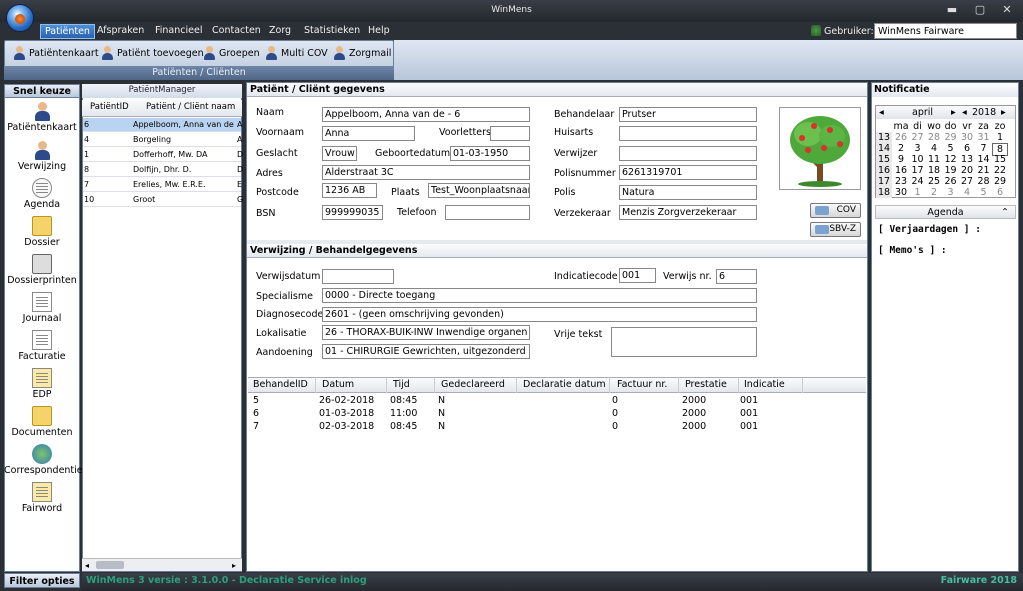  What do you see at coordinates (42, 498) in the screenshot?
I see `sidebar-item-fairword: Fairword` at bounding box center [42, 498].